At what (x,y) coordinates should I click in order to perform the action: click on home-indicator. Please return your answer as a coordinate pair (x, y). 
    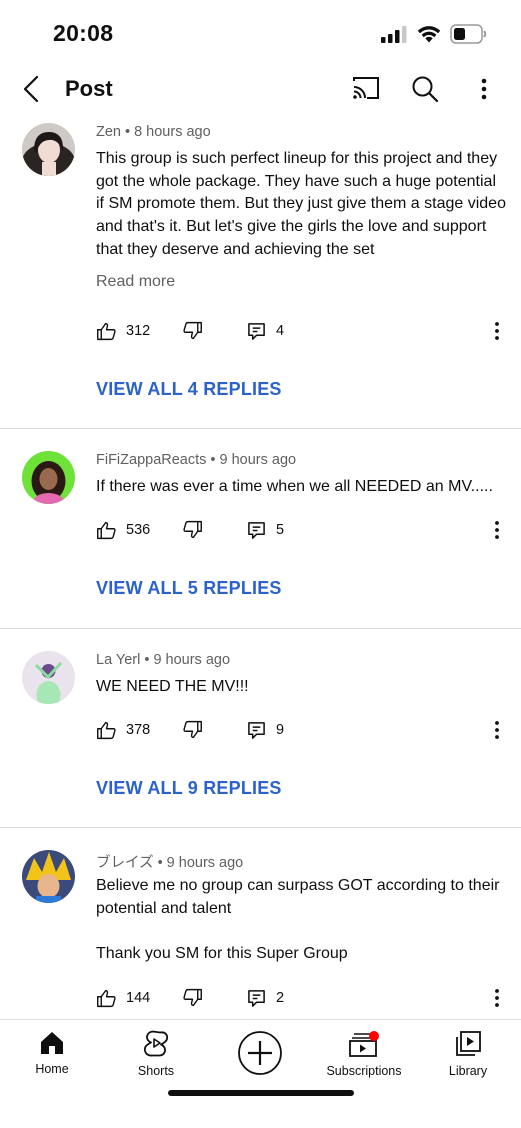
    Looking at the image, I should click on (261, 1093).